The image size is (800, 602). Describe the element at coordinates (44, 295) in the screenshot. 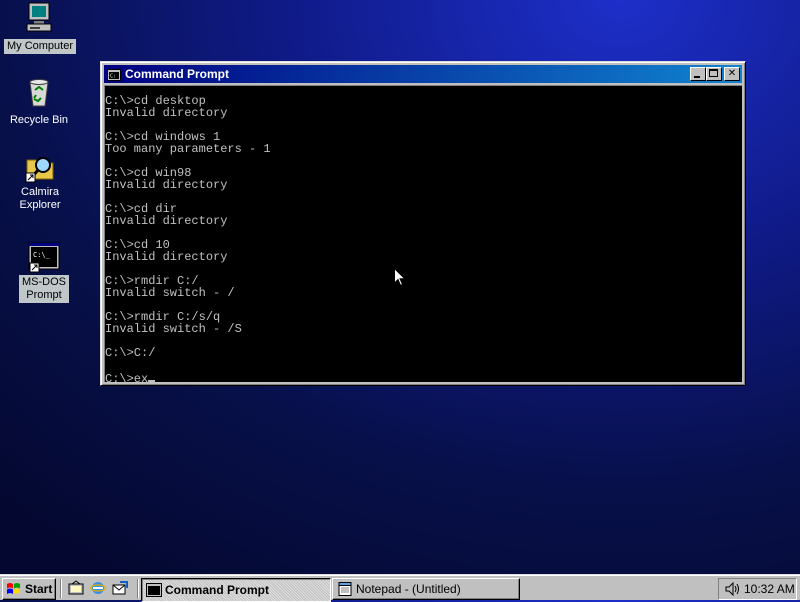

I see `desktop-icon-label-line: Prompt` at that location.